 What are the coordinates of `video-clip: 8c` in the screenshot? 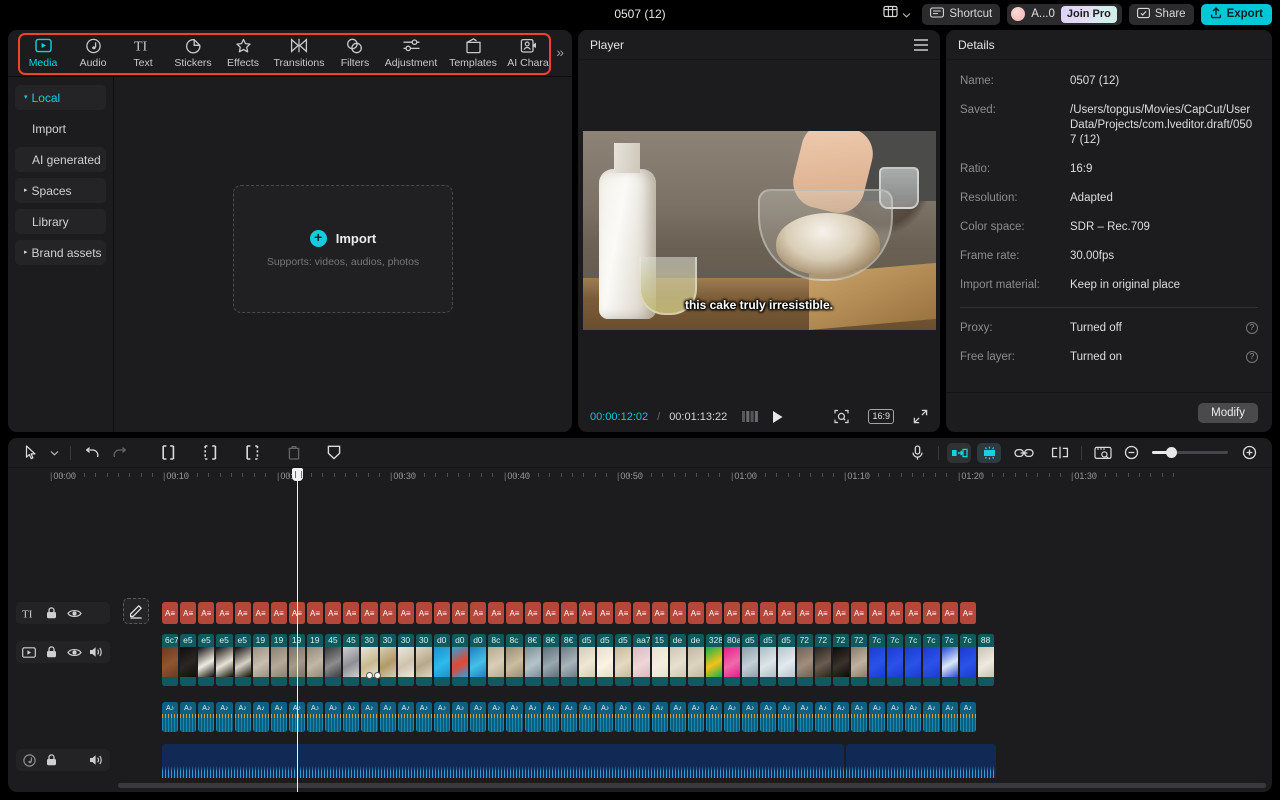 It's located at (515, 660).